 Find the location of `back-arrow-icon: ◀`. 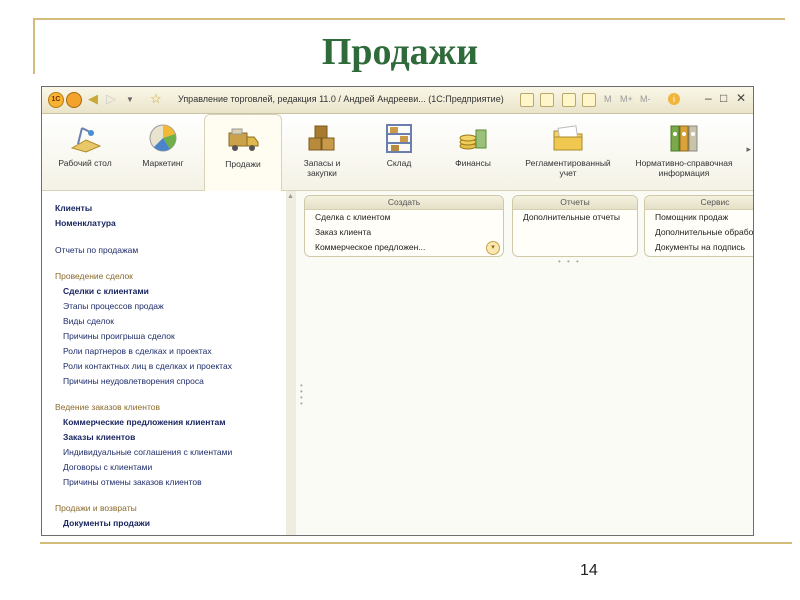

back-arrow-icon: ◀ is located at coordinates (93, 99).